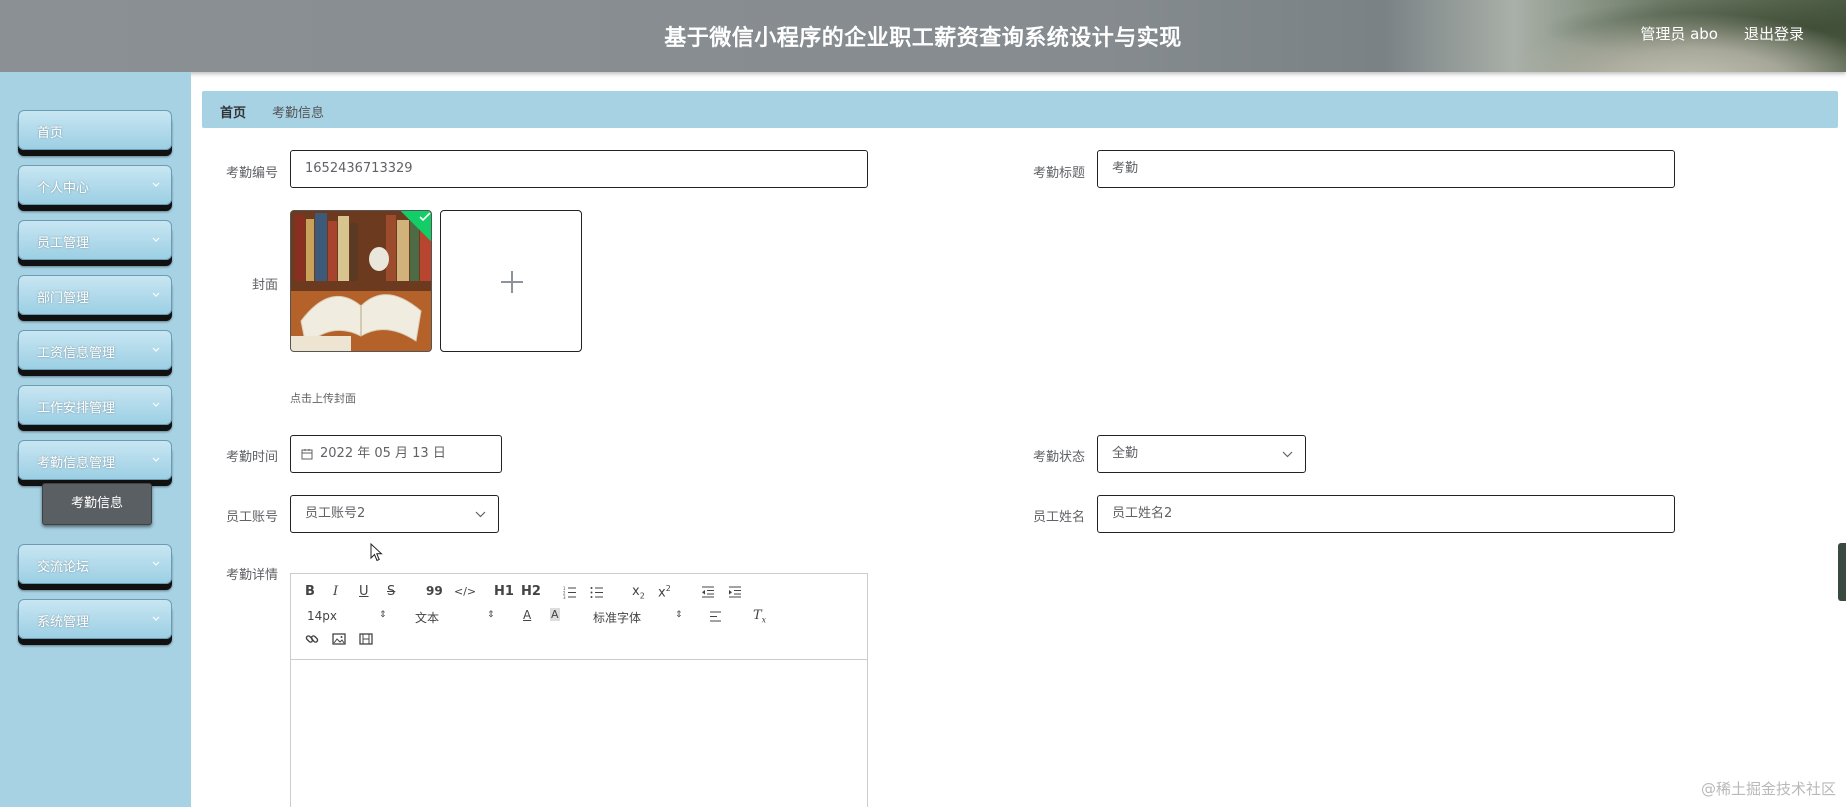  I want to click on font-size-select: 14px ⇕, so click(347, 617).